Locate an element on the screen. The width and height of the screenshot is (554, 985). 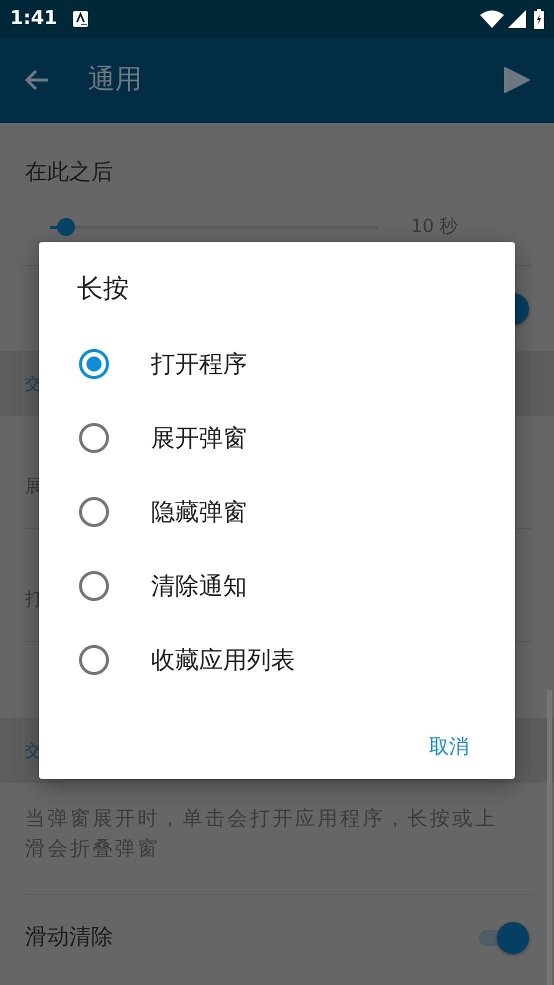
wifi-icon is located at coordinates (492, 19).